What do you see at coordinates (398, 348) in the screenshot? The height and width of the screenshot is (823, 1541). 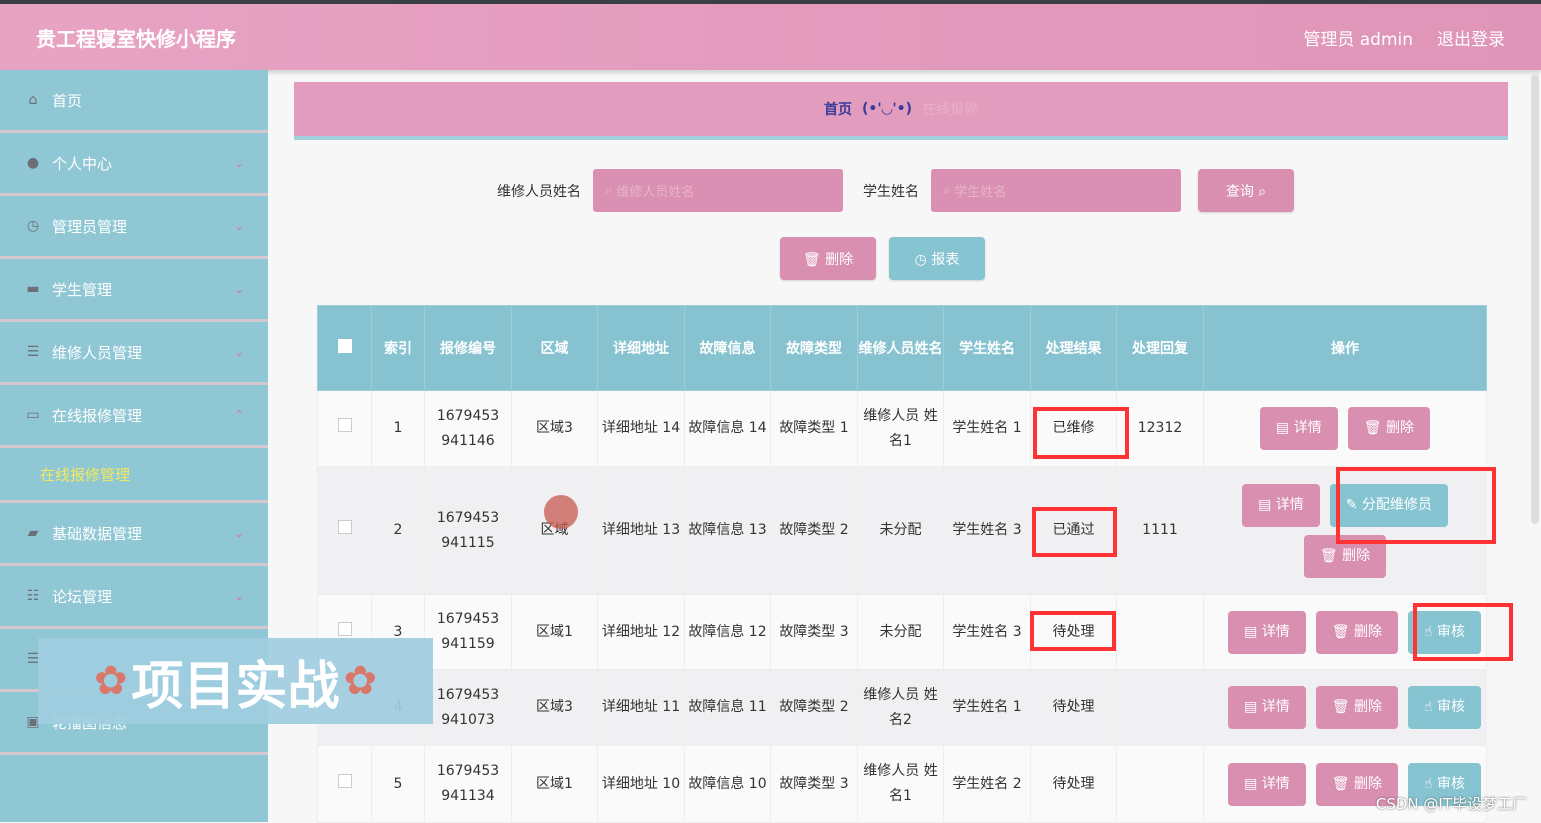 I see `column-header: 索引` at bounding box center [398, 348].